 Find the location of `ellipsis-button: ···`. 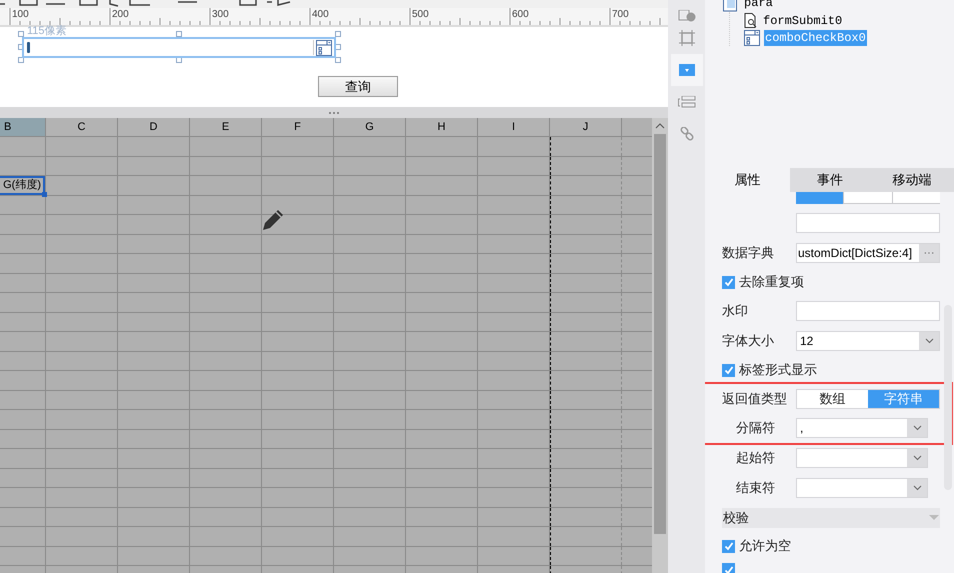

ellipsis-button: ··· is located at coordinates (929, 253).